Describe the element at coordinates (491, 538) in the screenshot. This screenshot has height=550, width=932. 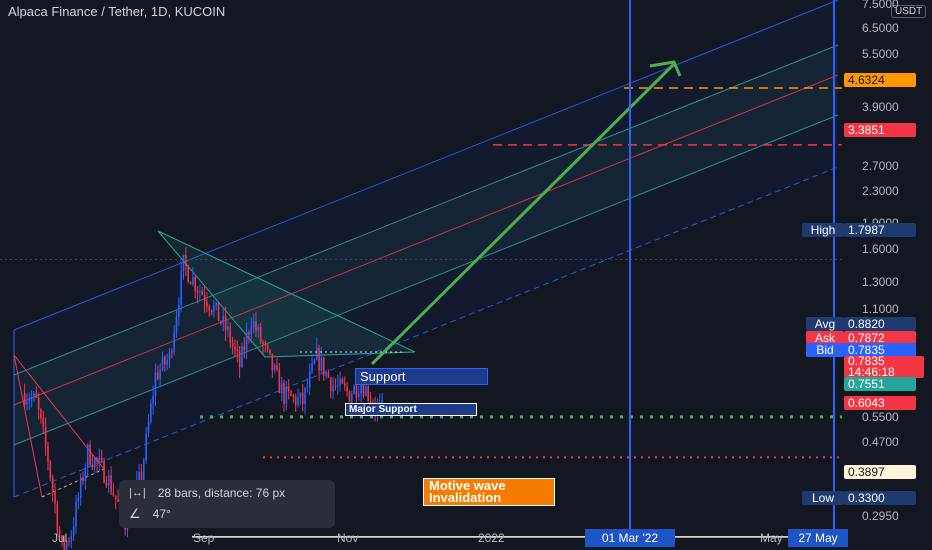
I see `x-tick: 2022` at that location.